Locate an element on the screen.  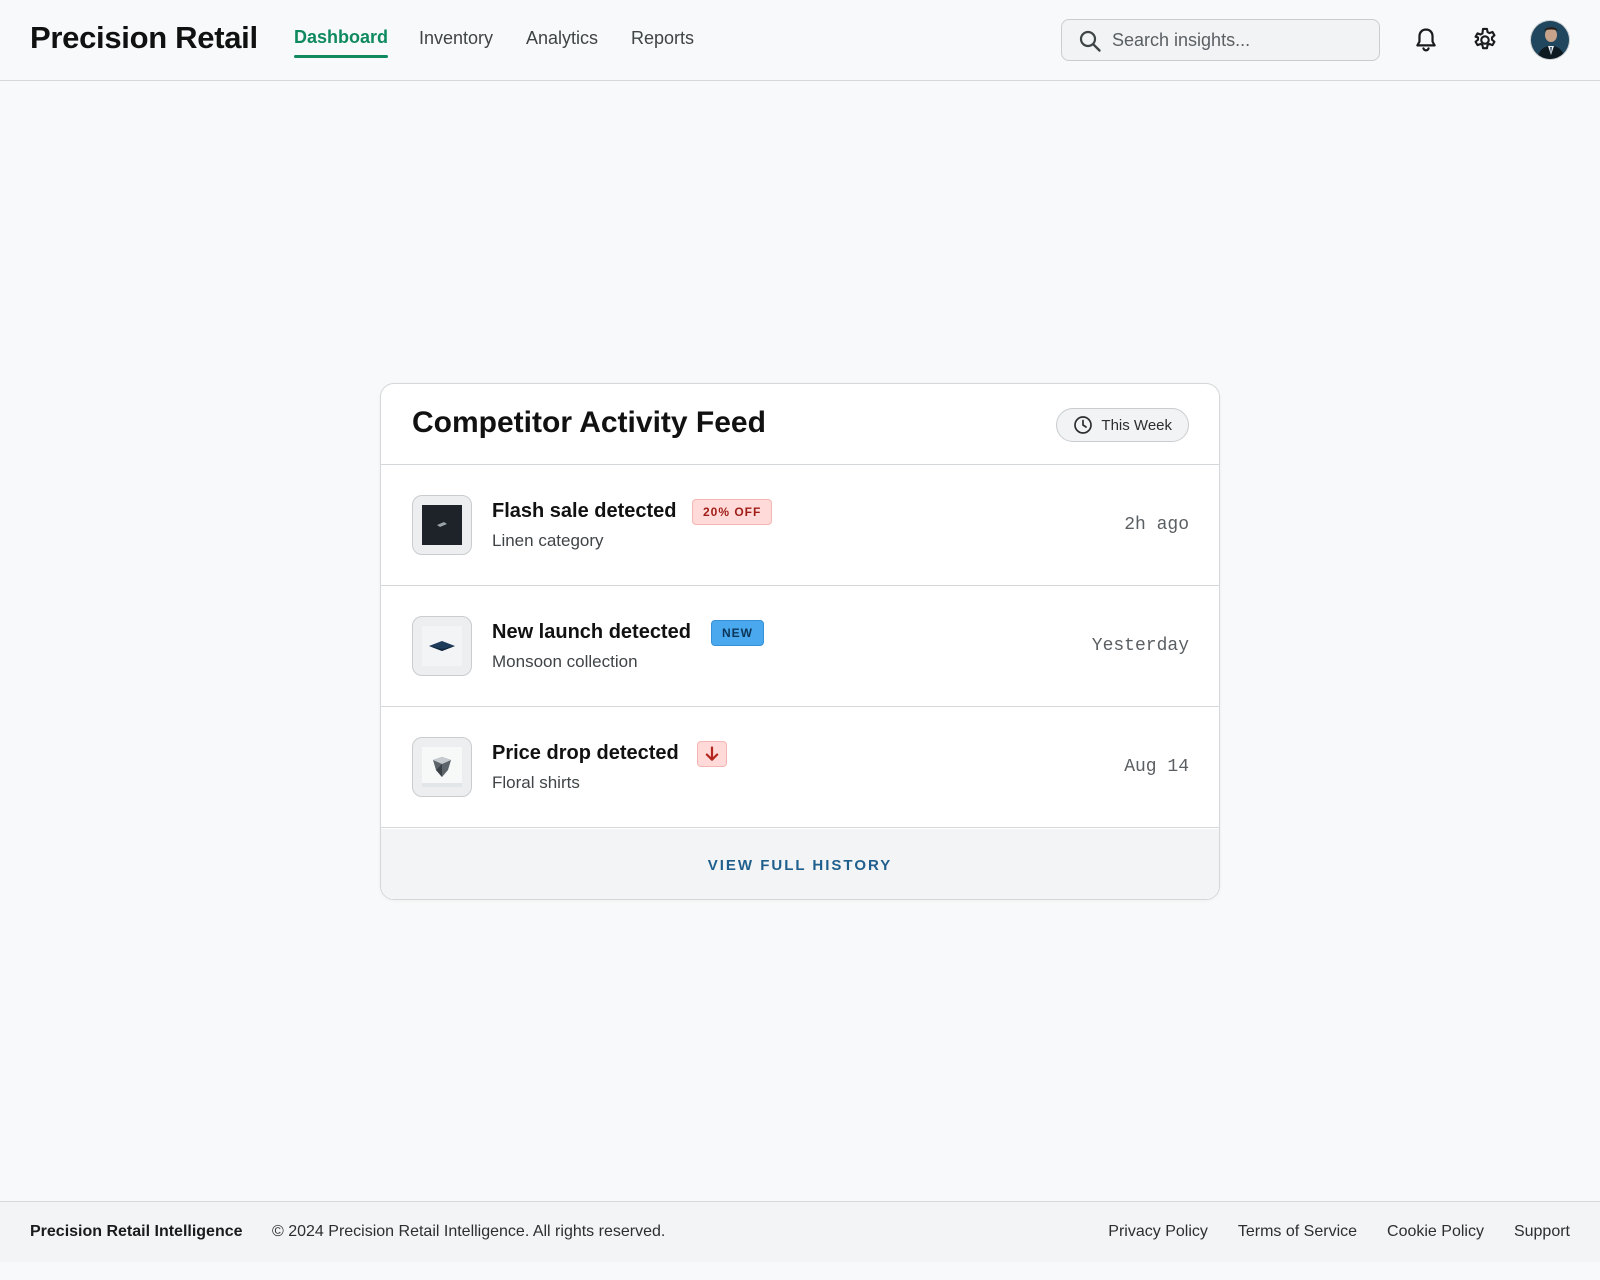
nav-dashboard: Dashboard is located at coordinates (341, 42).